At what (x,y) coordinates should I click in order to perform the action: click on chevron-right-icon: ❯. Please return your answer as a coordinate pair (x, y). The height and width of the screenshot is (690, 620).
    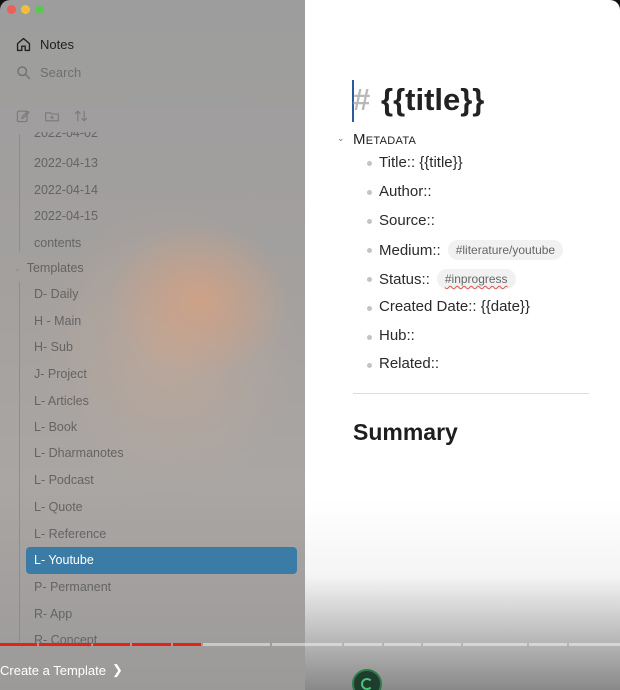
    Looking at the image, I should click on (117, 669).